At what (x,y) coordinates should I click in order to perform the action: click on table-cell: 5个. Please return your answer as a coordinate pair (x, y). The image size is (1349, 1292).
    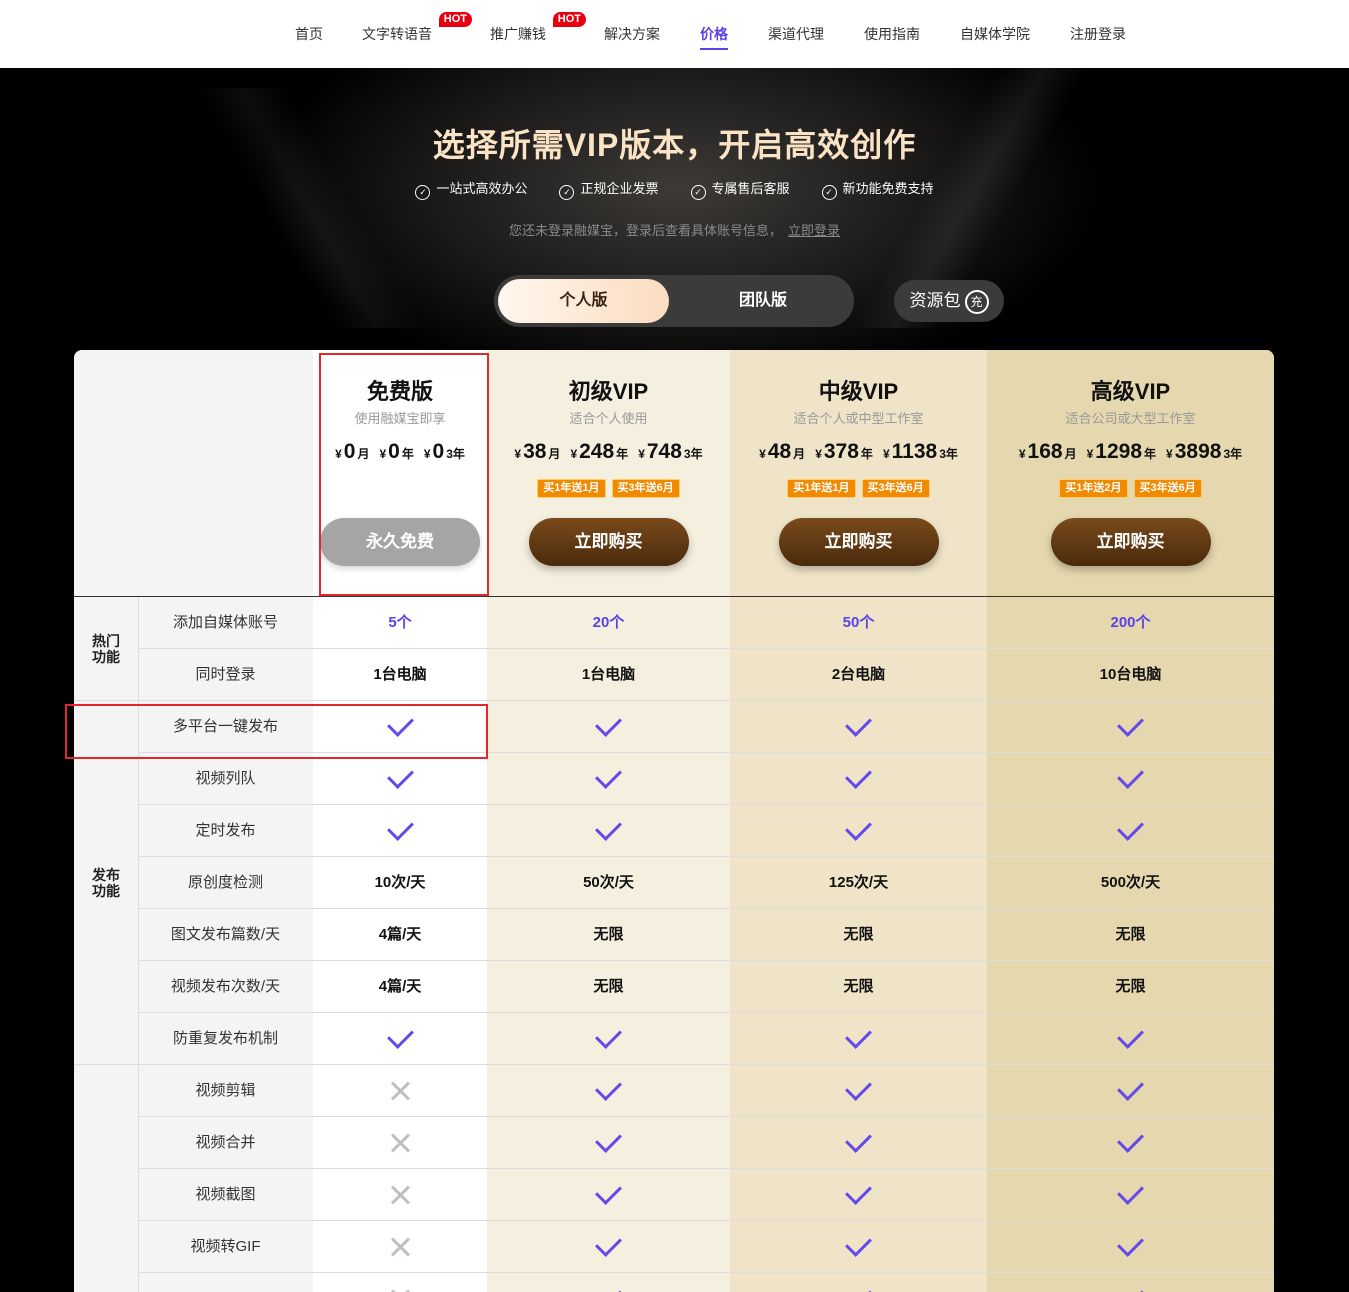
    Looking at the image, I should click on (400, 622).